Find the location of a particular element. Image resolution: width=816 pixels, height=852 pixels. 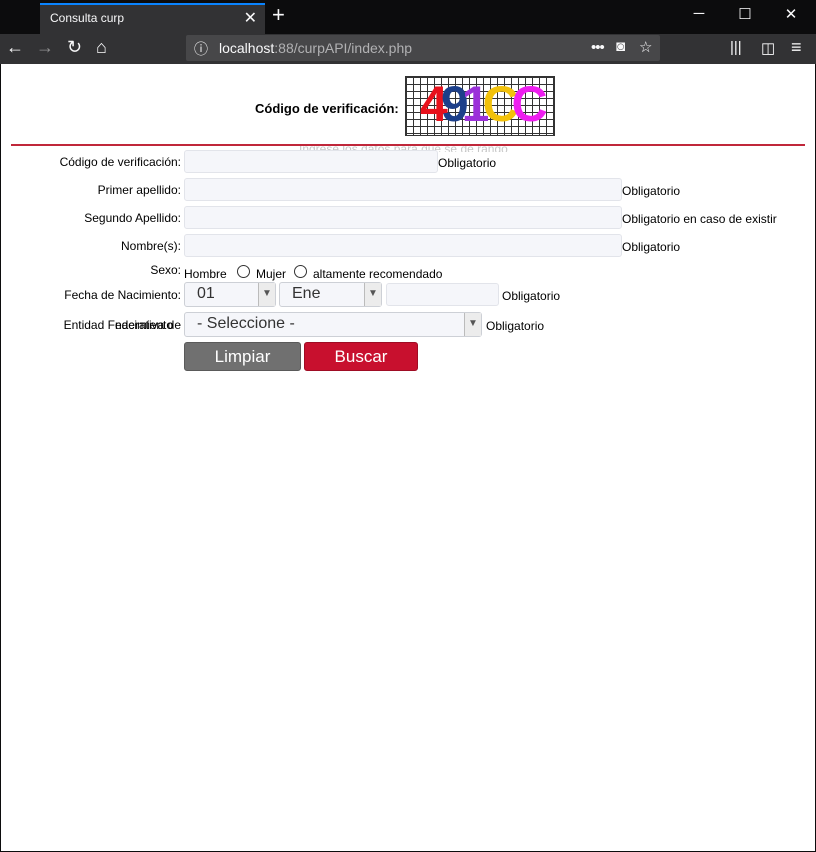

tab-close-icon: ✕ is located at coordinates (250, 18).